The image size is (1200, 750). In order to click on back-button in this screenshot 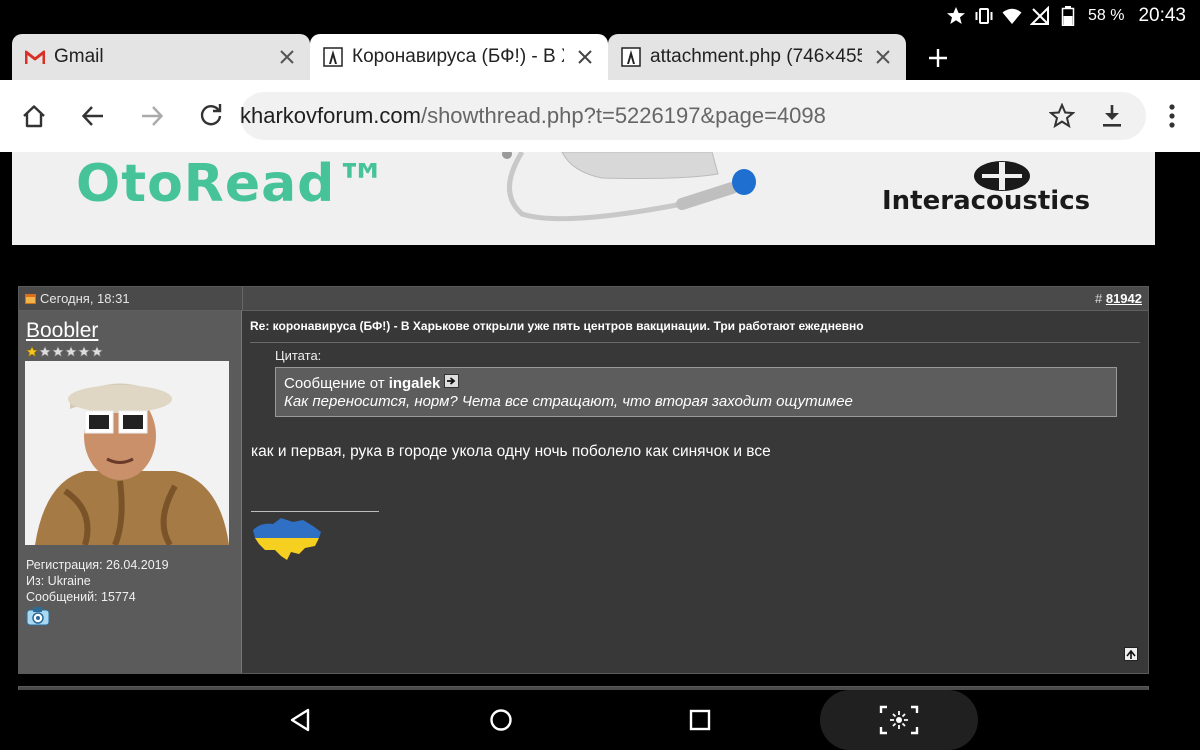, I will do `click(93, 116)`.